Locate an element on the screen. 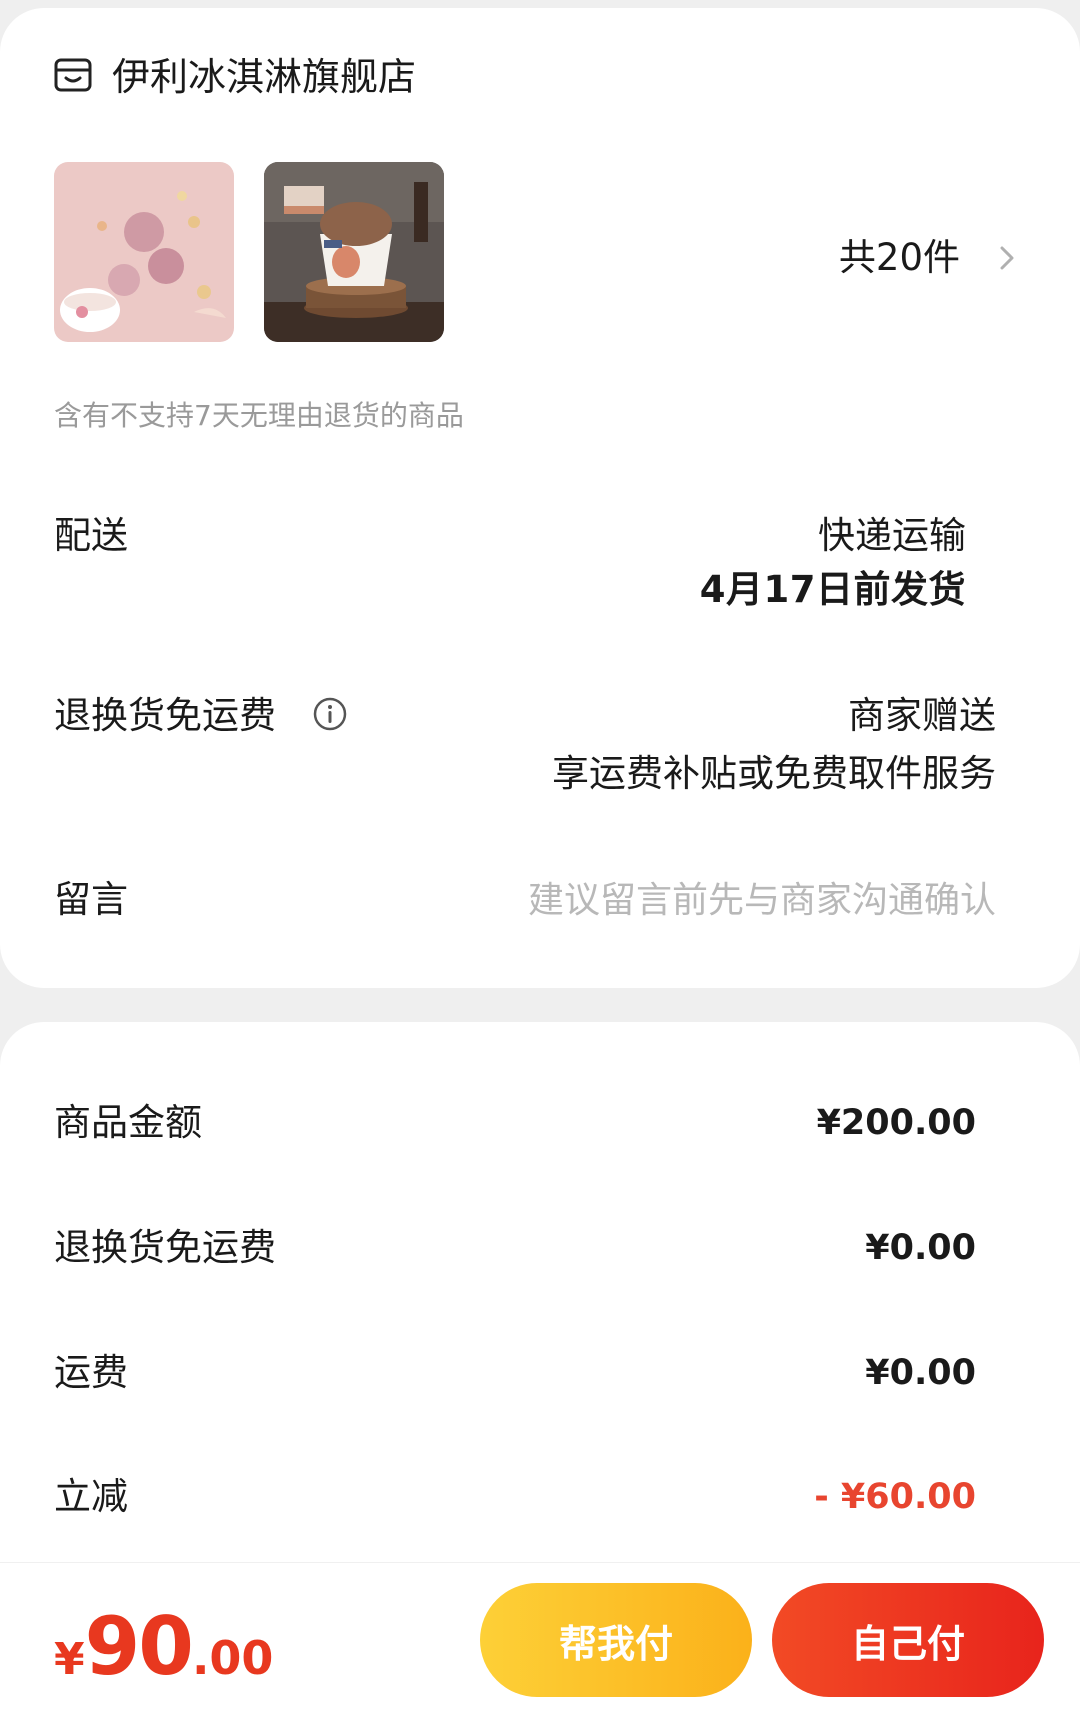 This screenshot has width=1080, height=1713. total-currency: ¥ is located at coordinates (69, 1659).